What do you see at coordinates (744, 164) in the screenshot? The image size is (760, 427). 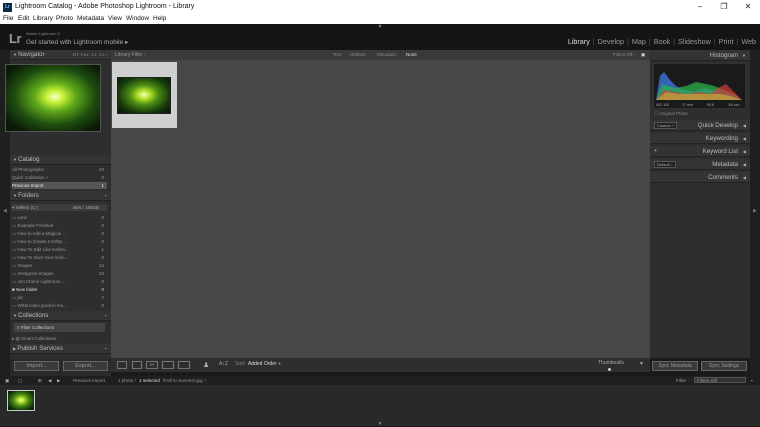 I see `metadata-expand-icon: ◀` at bounding box center [744, 164].